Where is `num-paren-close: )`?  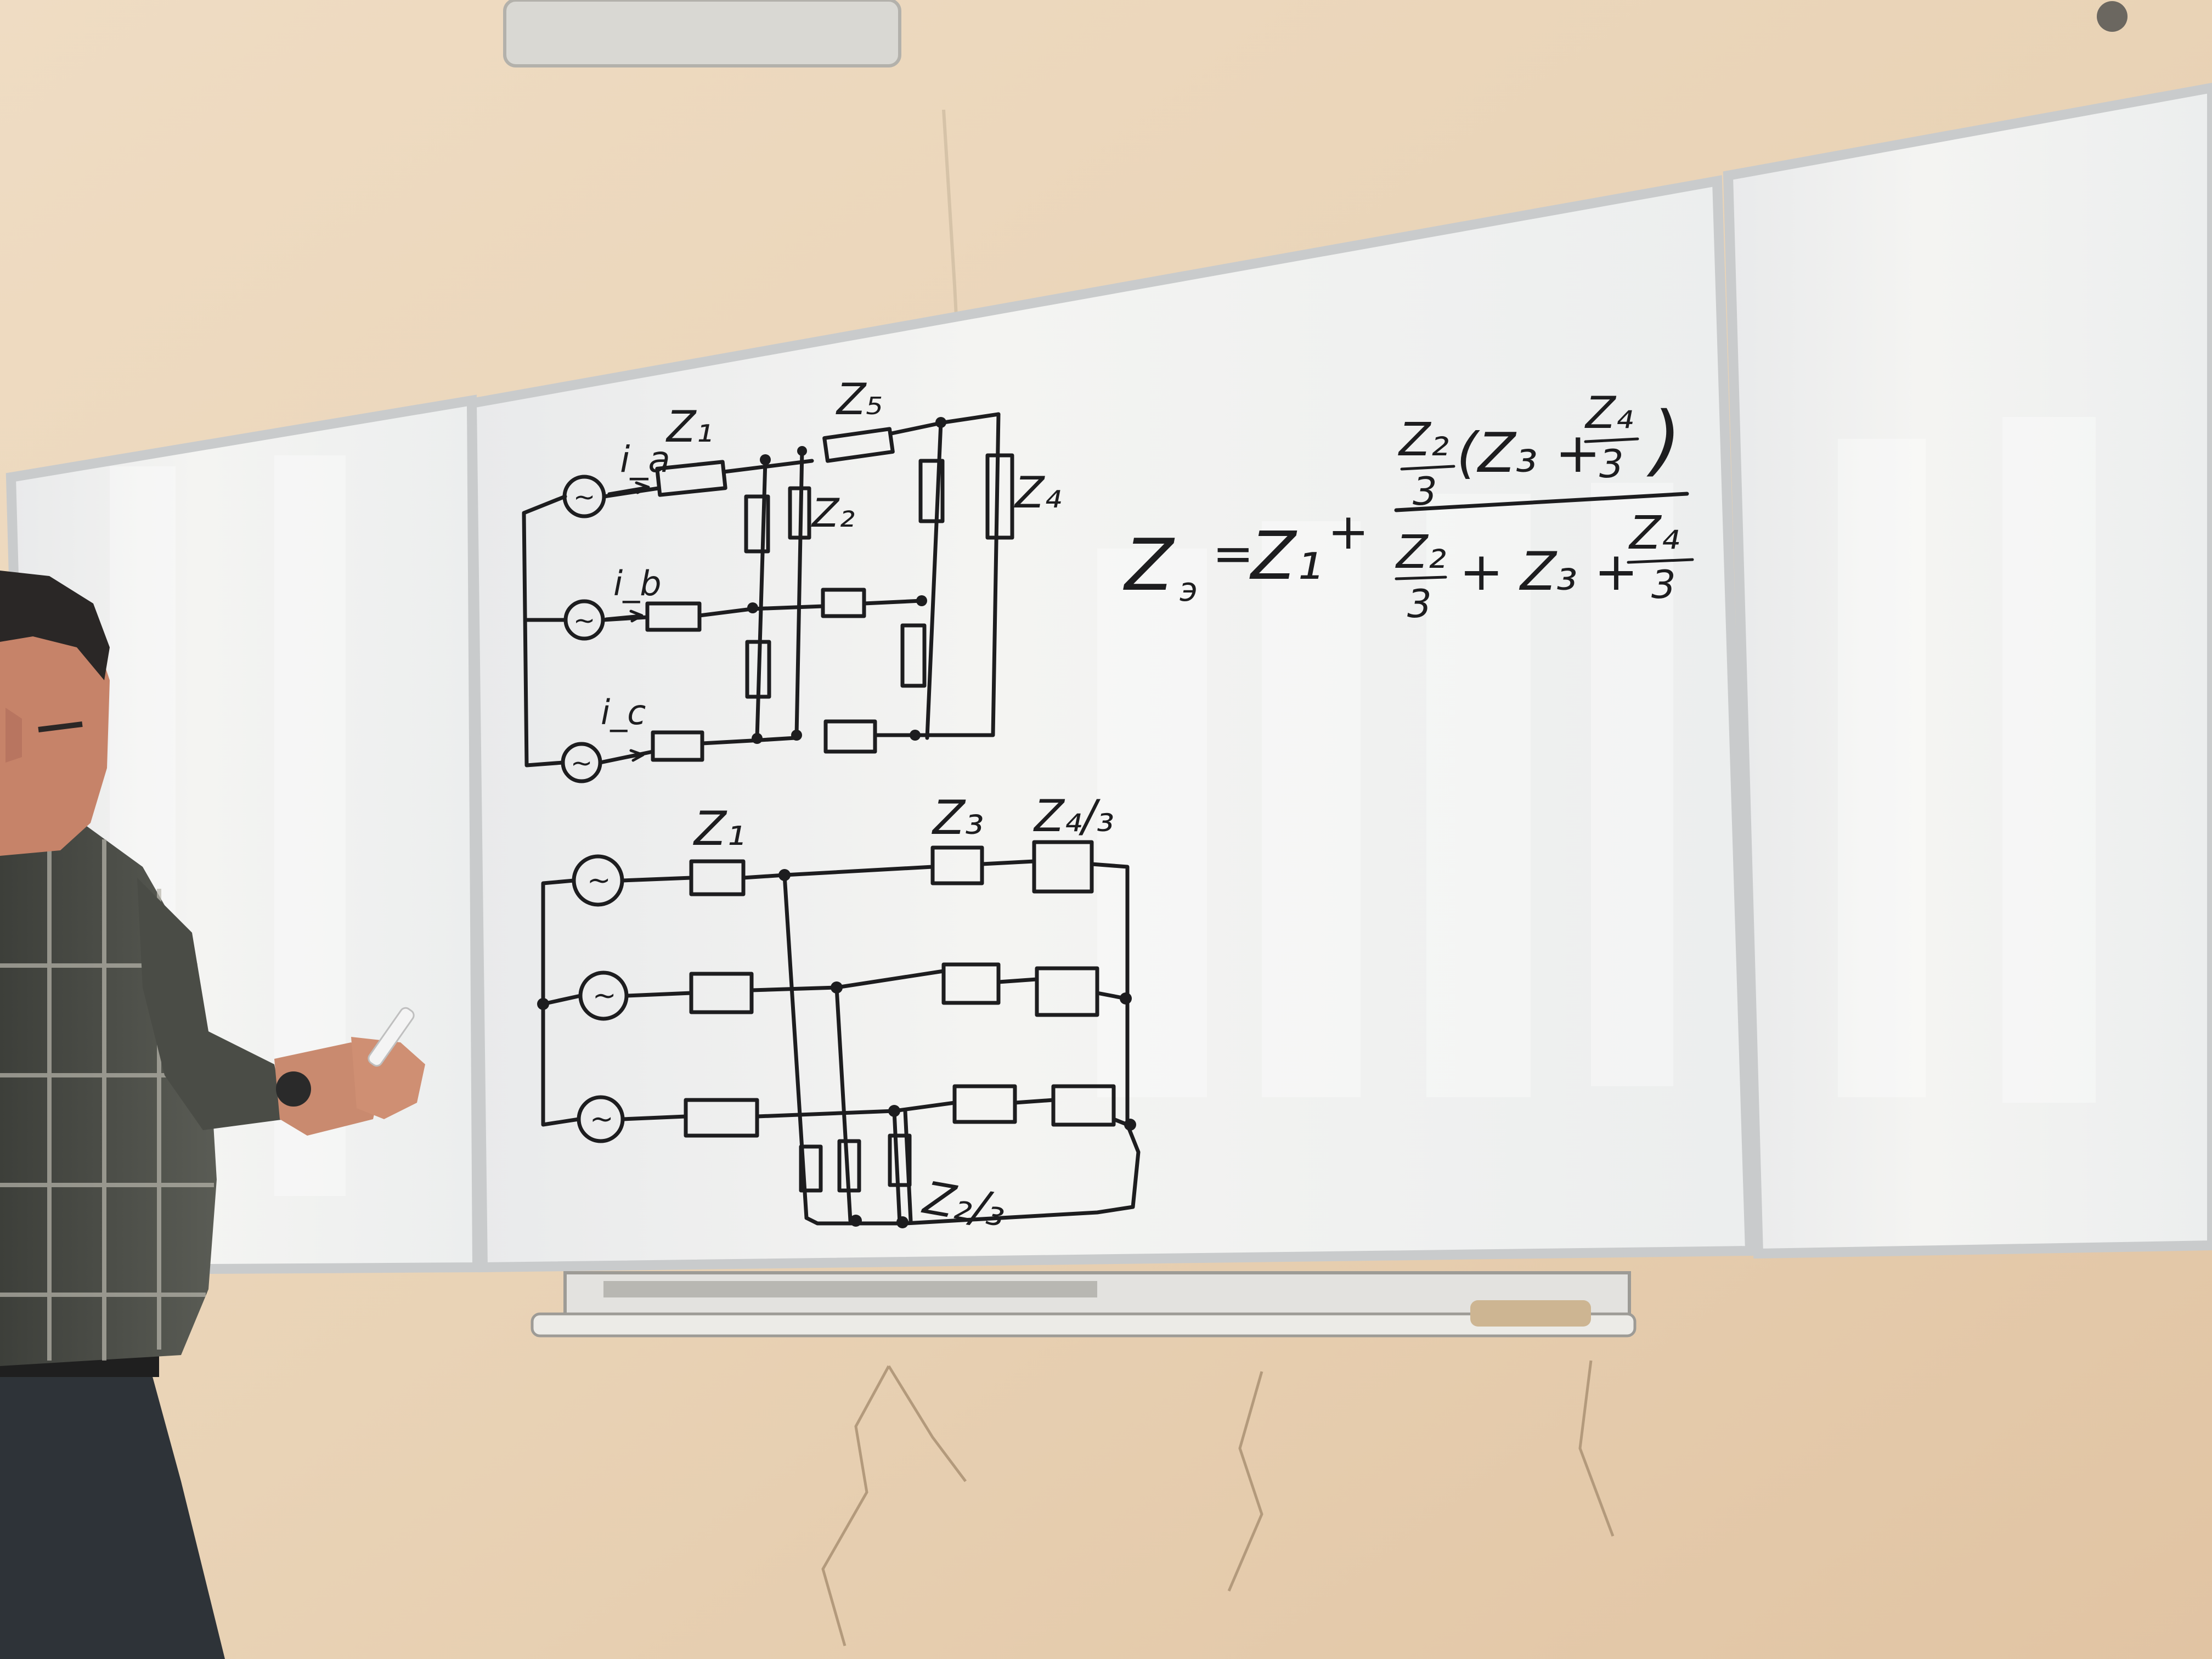
num-paren-close: ) is located at coordinates (1664, 441).